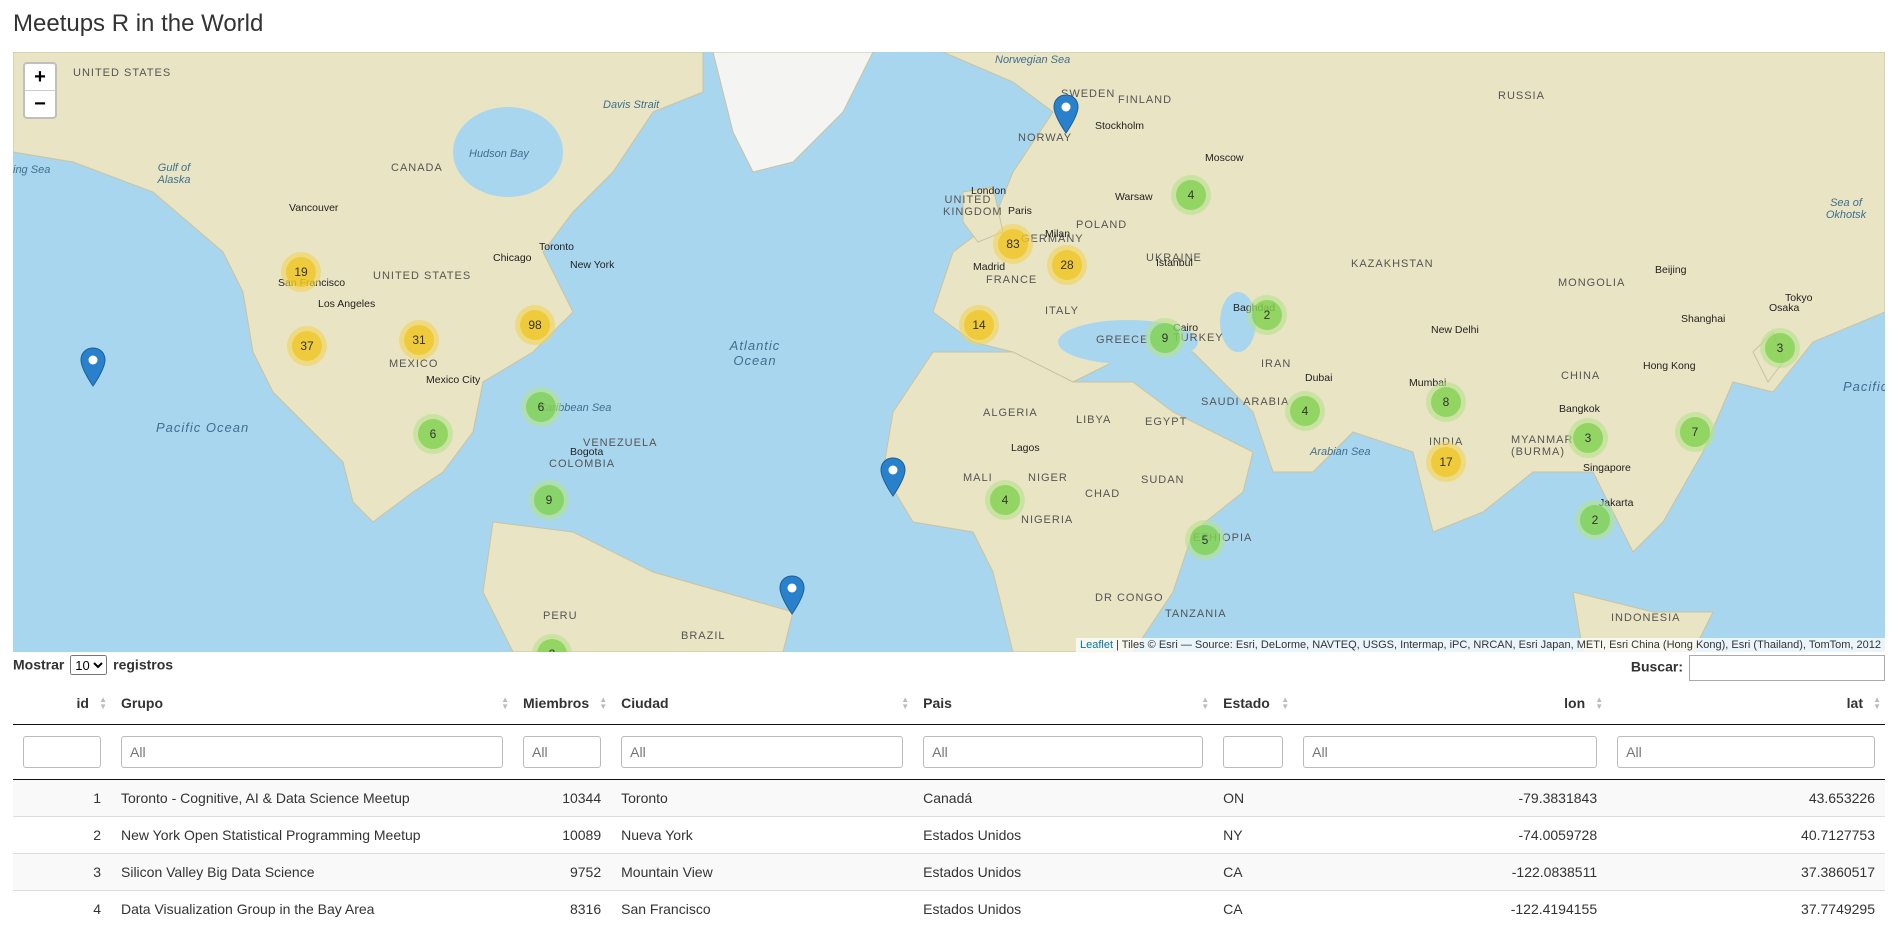 This screenshot has height=930, width=1903. What do you see at coordinates (762, 752) in the screenshot?
I see `filter-ciudad-input` at bounding box center [762, 752].